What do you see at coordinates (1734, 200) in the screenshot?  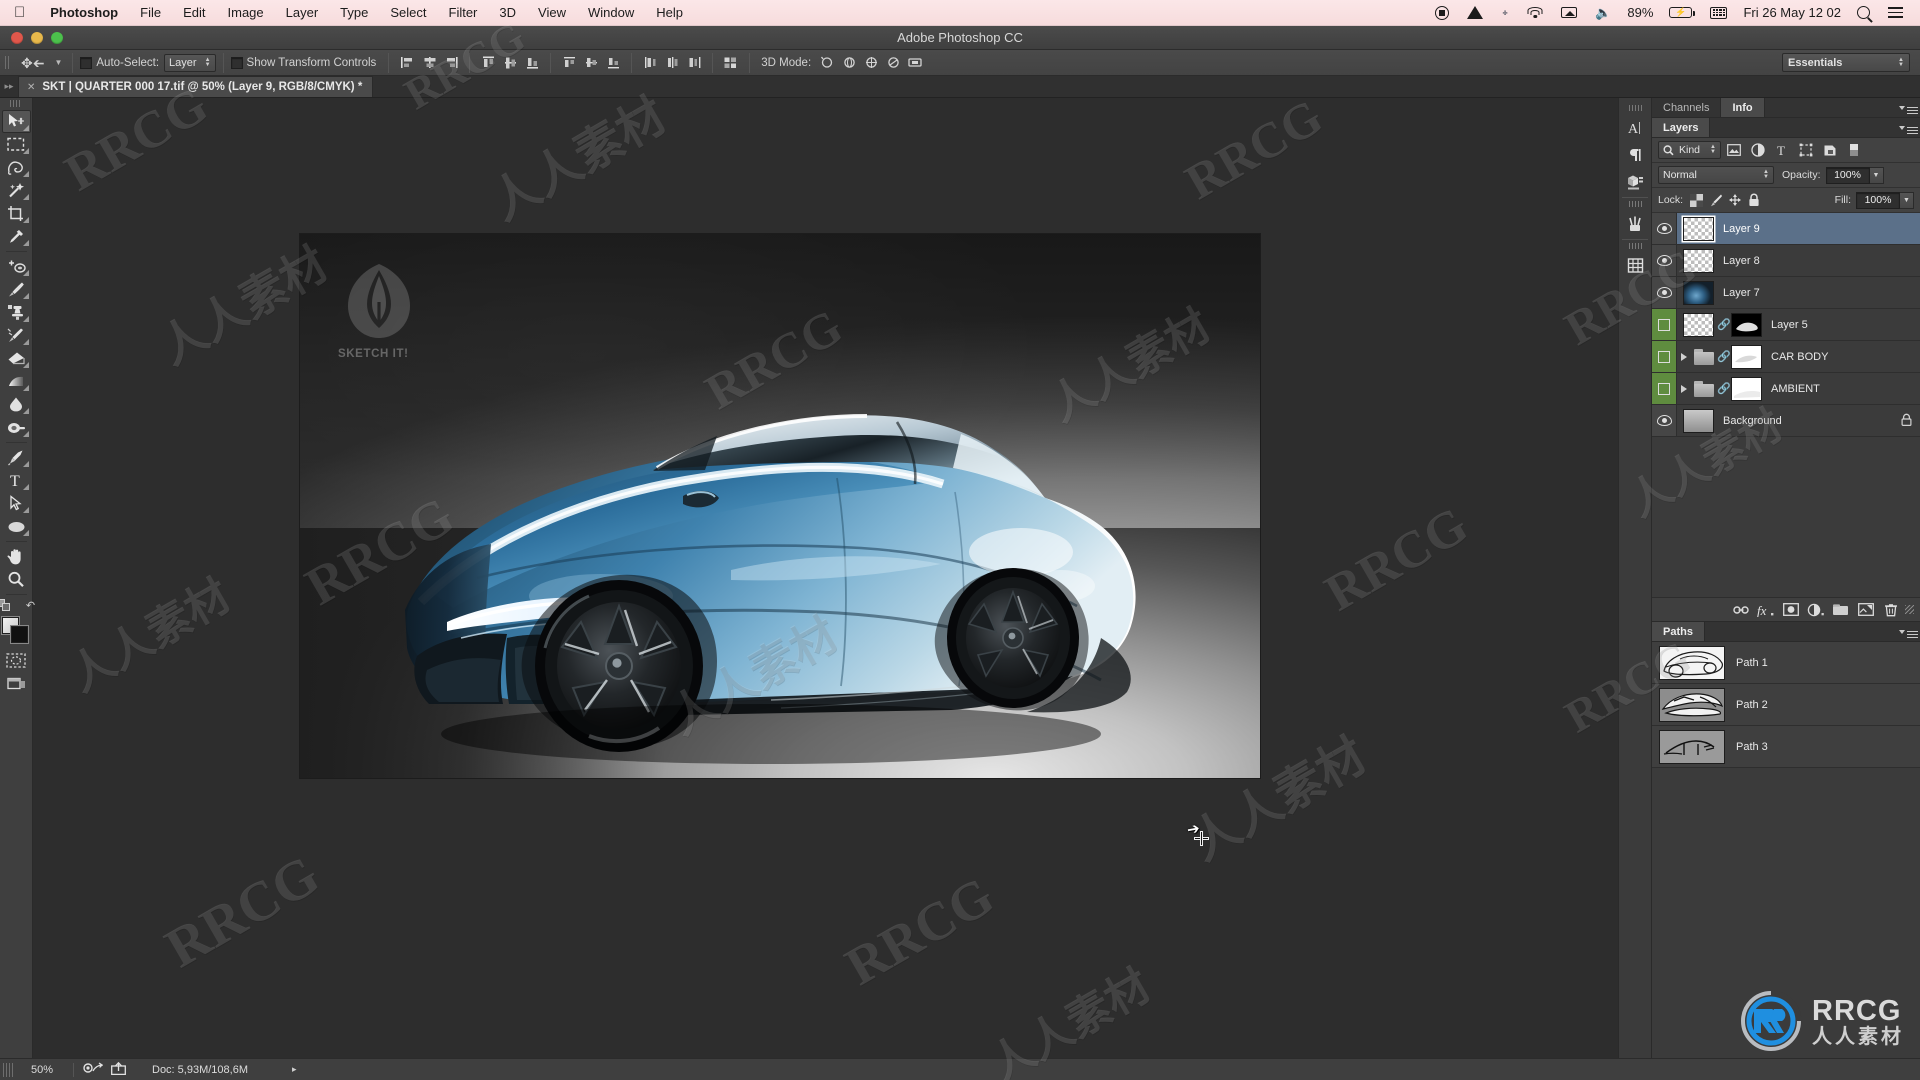 I see `lock-position-icon` at bounding box center [1734, 200].